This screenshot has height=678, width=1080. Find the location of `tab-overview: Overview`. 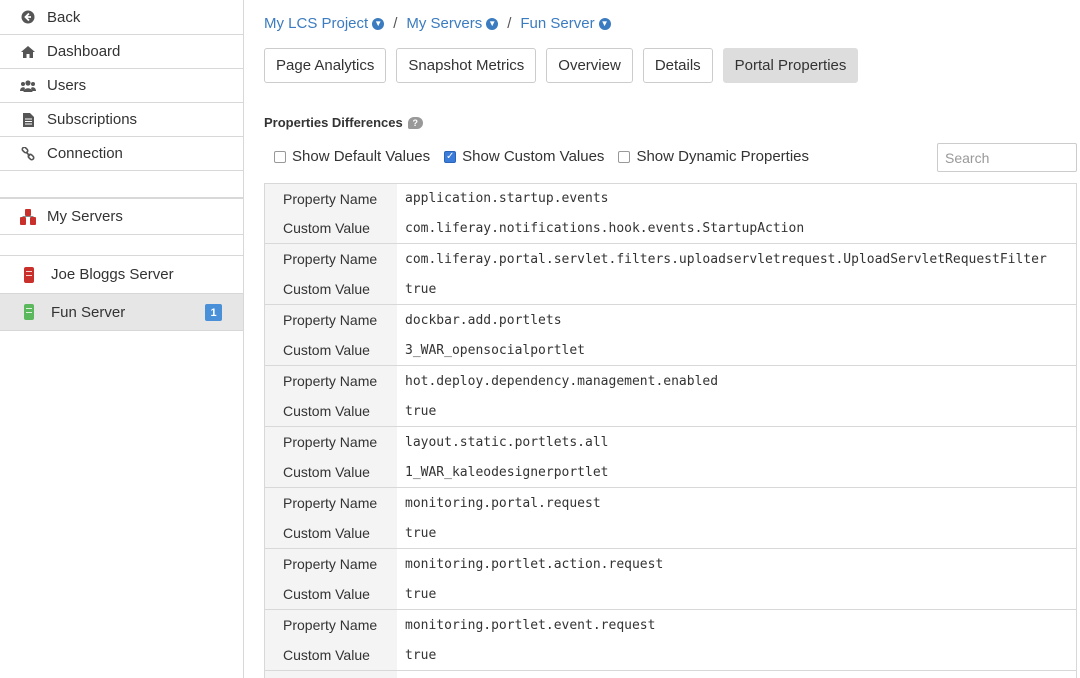

tab-overview: Overview is located at coordinates (589, 65).